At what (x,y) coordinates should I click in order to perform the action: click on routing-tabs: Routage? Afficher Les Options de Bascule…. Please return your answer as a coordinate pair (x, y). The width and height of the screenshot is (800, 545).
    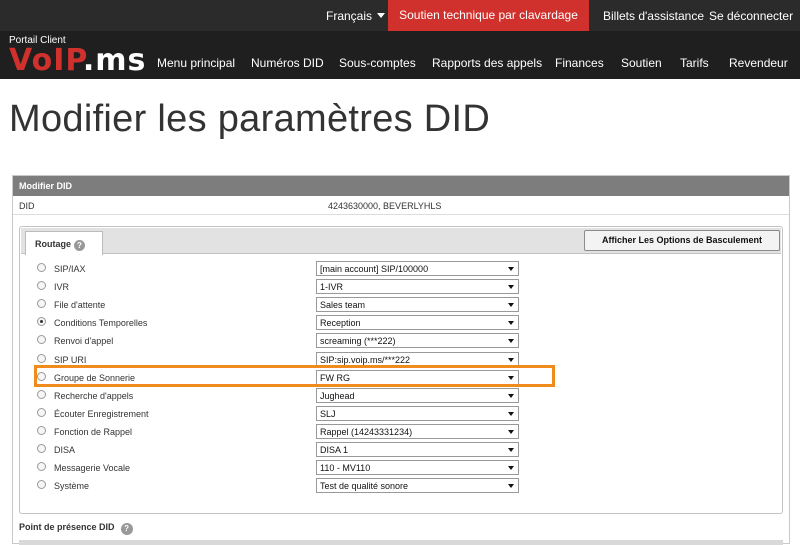
    Looking at the image, I should click on (401, 241).